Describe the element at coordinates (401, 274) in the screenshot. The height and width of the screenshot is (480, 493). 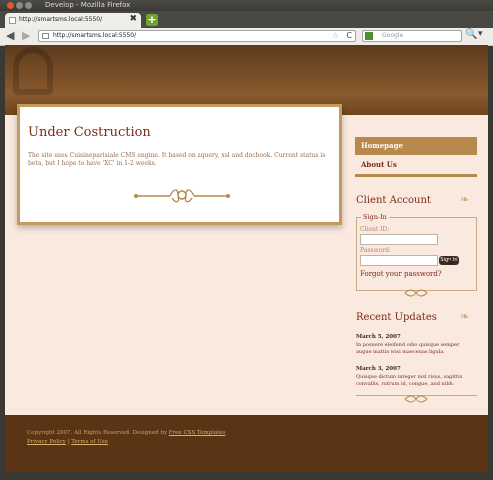
I see `forgot-password-link: Forgot your password?` at that location.